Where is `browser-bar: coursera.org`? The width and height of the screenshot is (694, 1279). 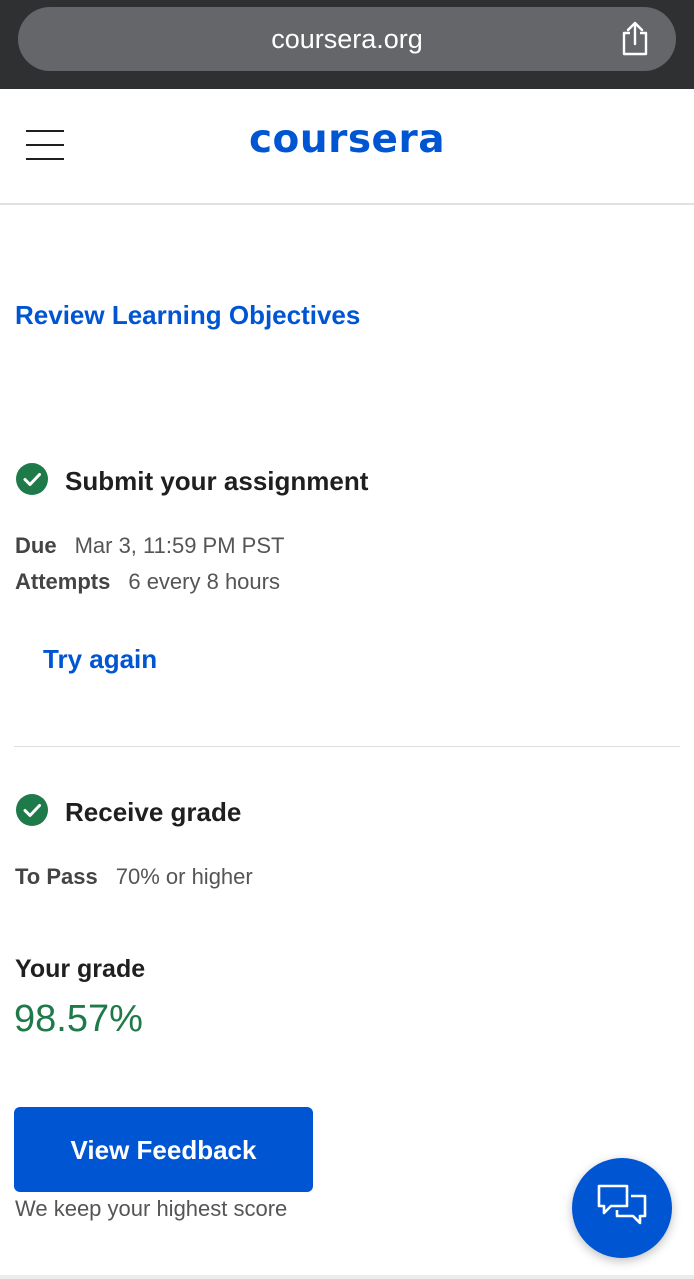 browser-bar: coursera.org is located at coordinates (347, 44).